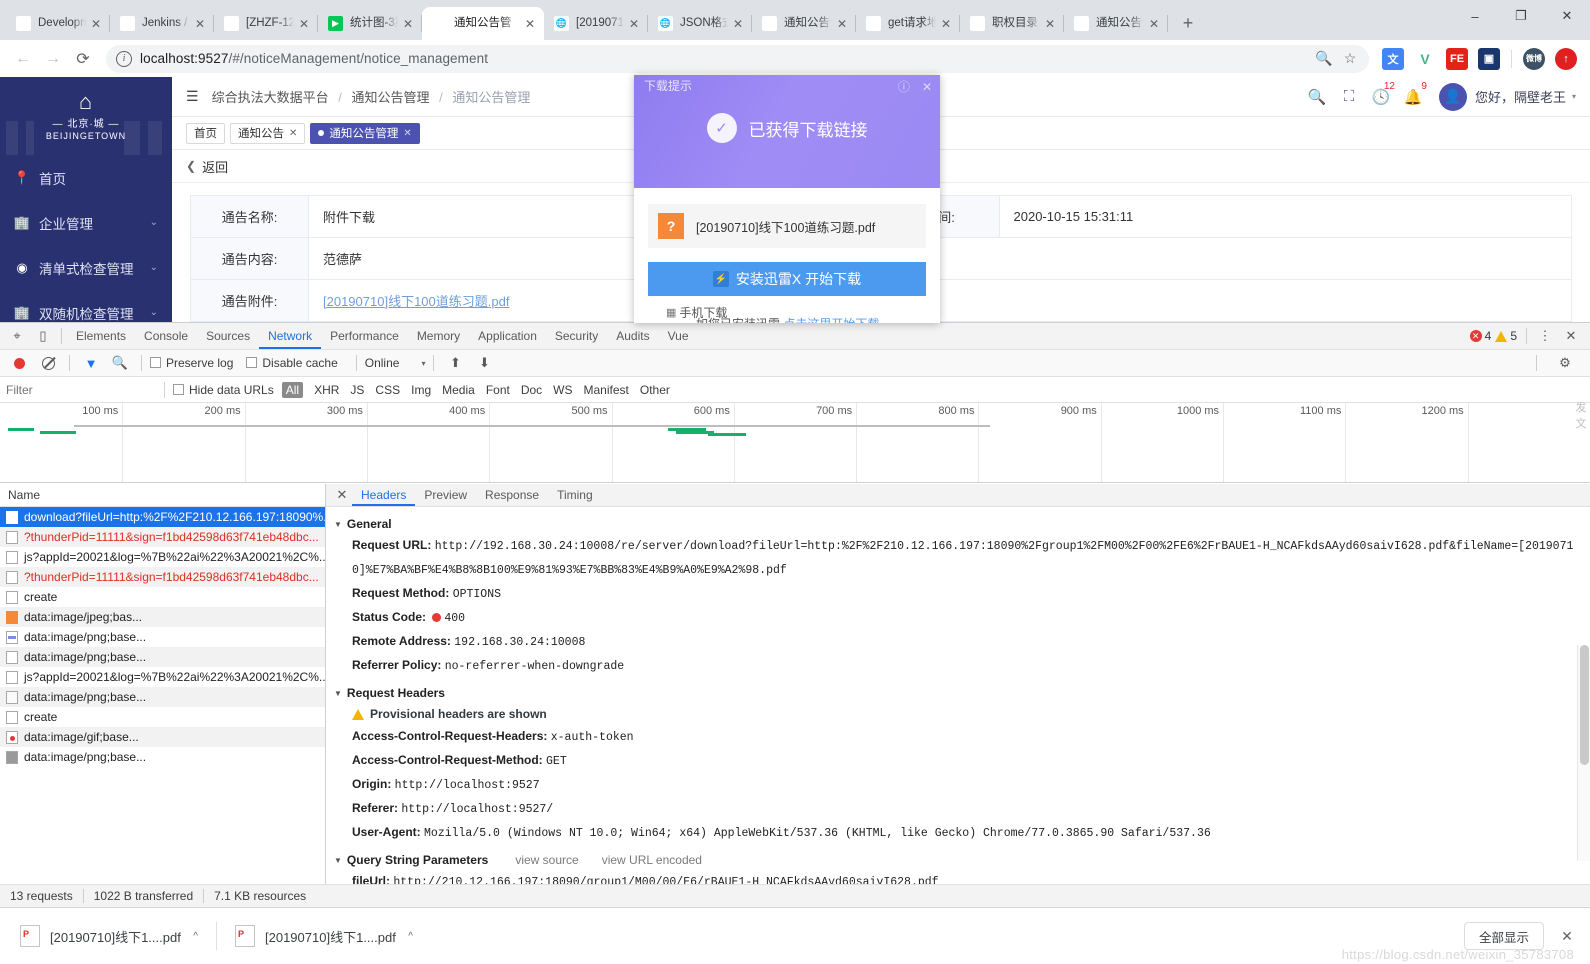 The image size is (1590, 964). Describe the element at coordinates (326, 390) in the screenshot. I see `filter-type-xhr: XHR` at that location.